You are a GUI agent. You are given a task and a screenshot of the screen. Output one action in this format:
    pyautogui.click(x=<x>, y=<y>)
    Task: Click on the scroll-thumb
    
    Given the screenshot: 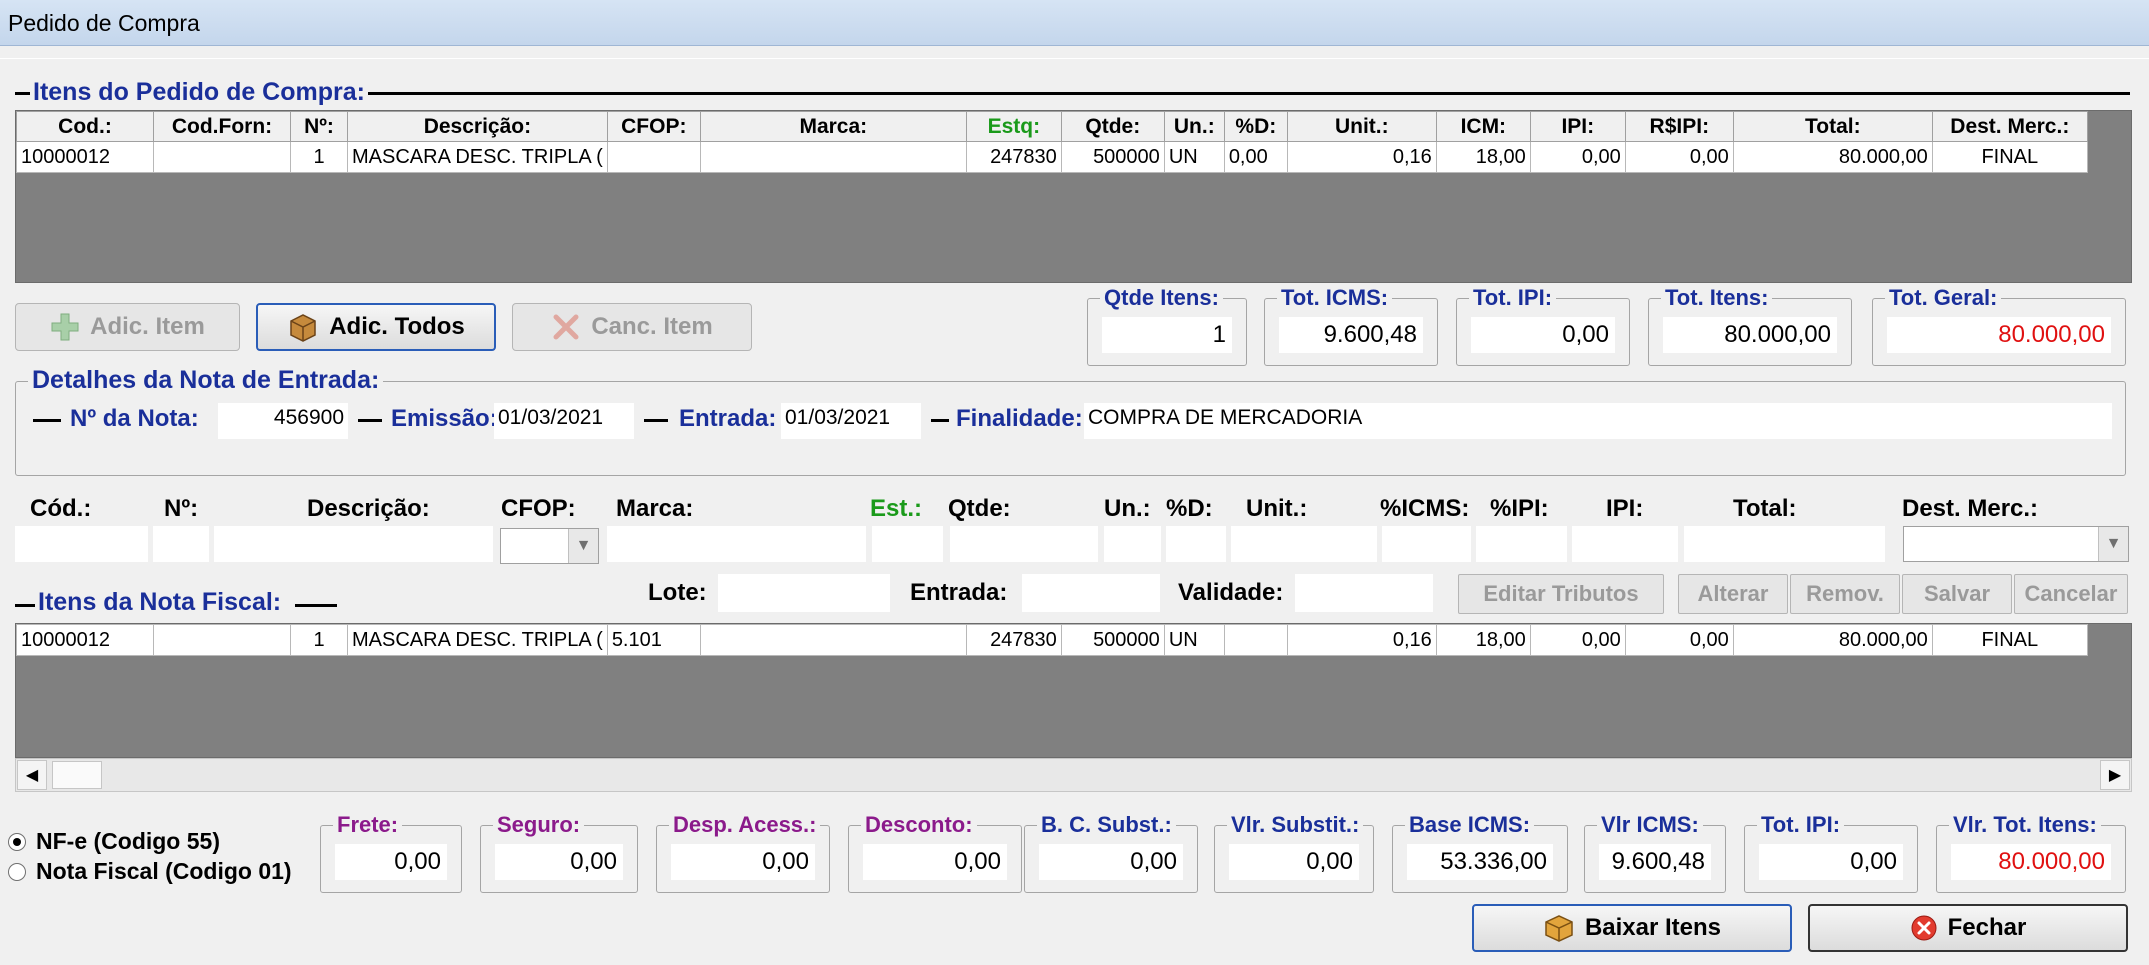 What is the action you would take?
    pyautogui.click(x=77, y=775)
    